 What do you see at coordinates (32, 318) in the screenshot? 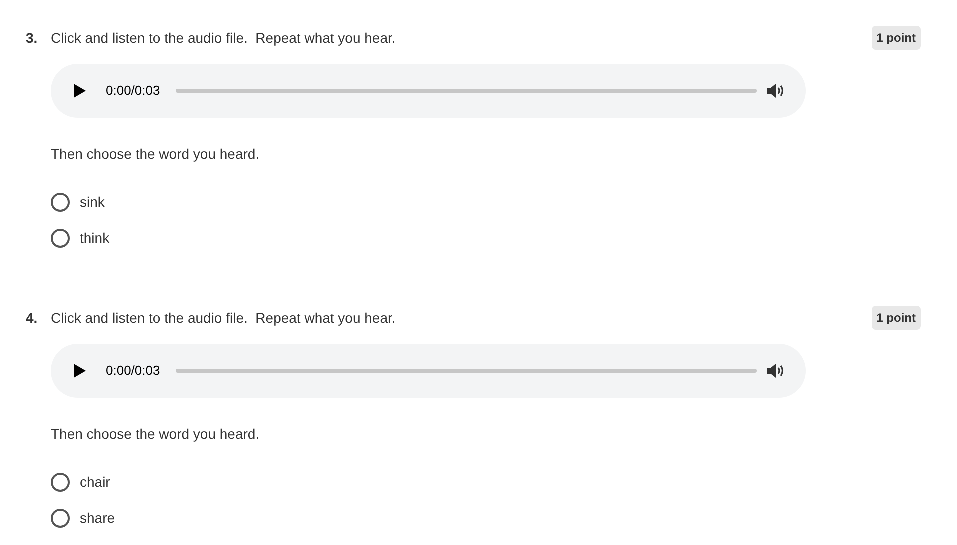
I see `question-number: 4.` at bounding box center [32, 318].